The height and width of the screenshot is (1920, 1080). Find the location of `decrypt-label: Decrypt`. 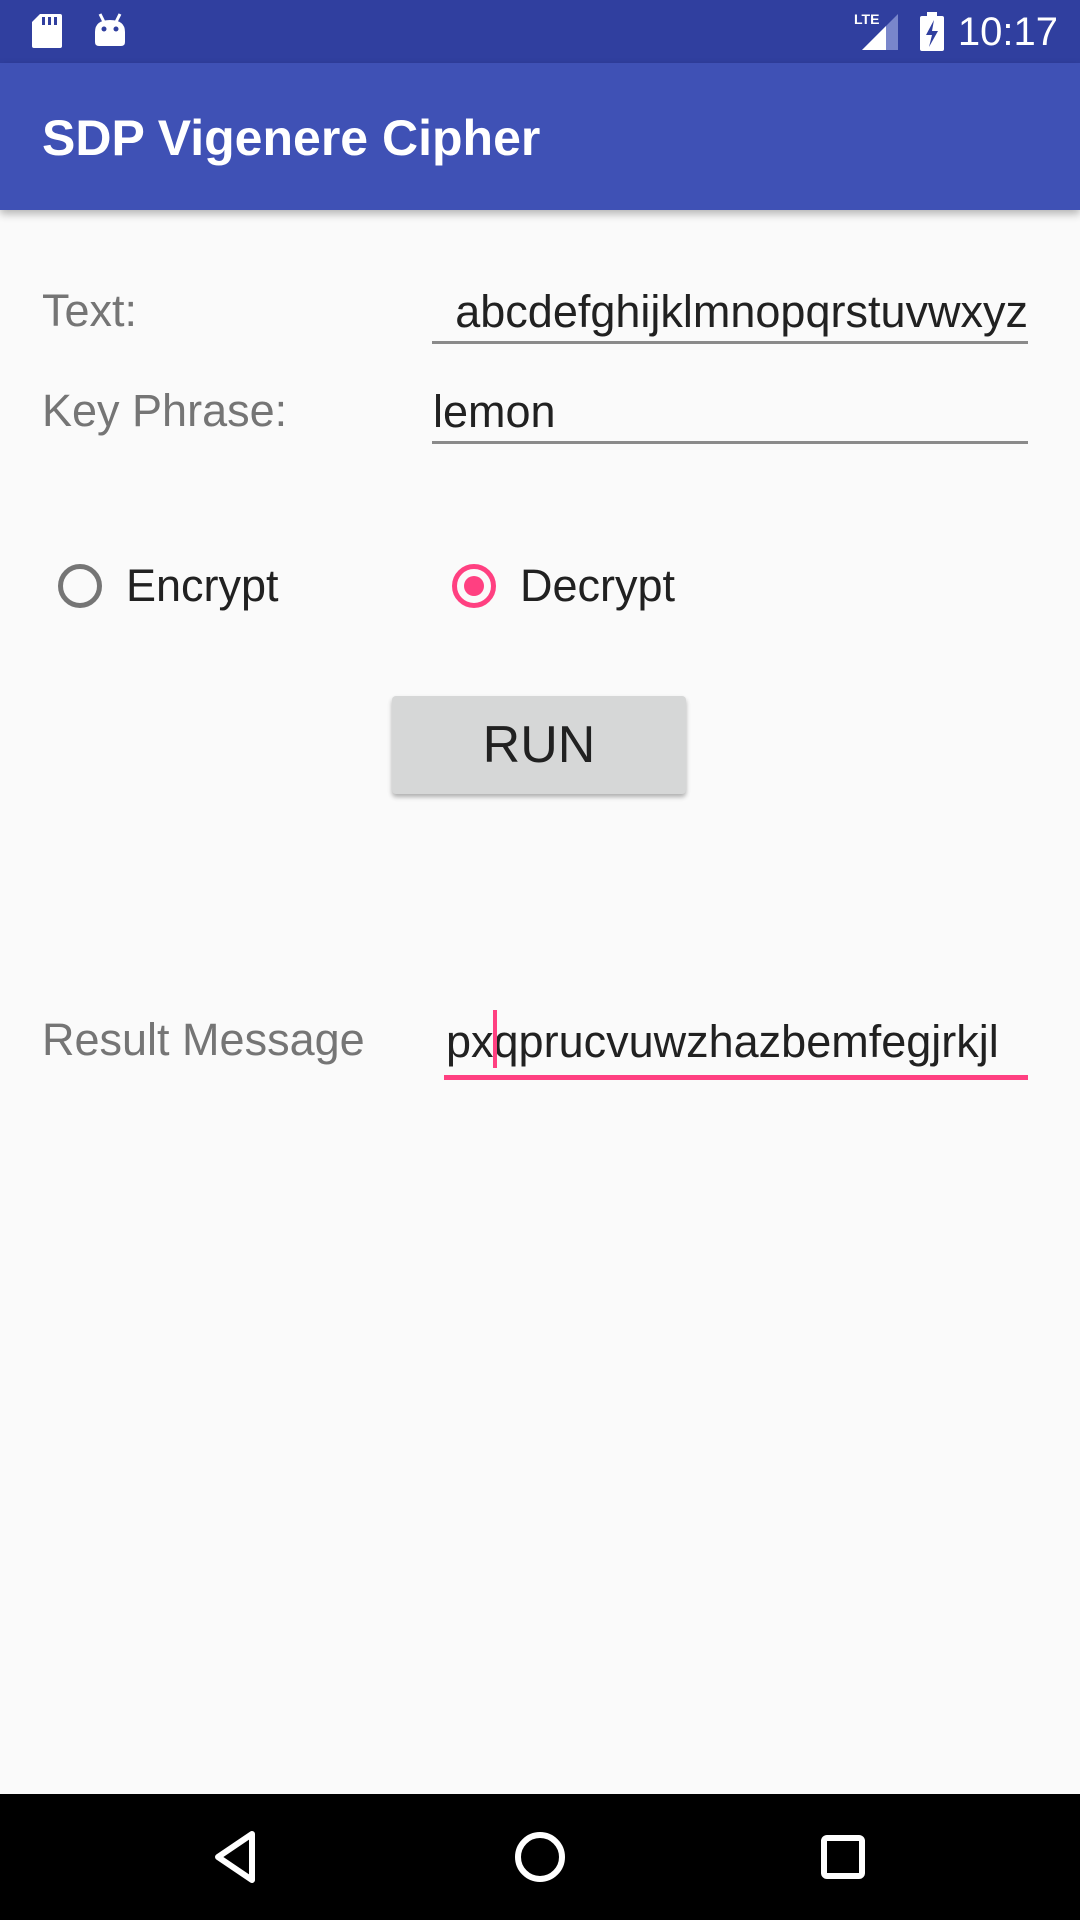

decrypt-label: Decrypt is located at coordinates (598, 585).